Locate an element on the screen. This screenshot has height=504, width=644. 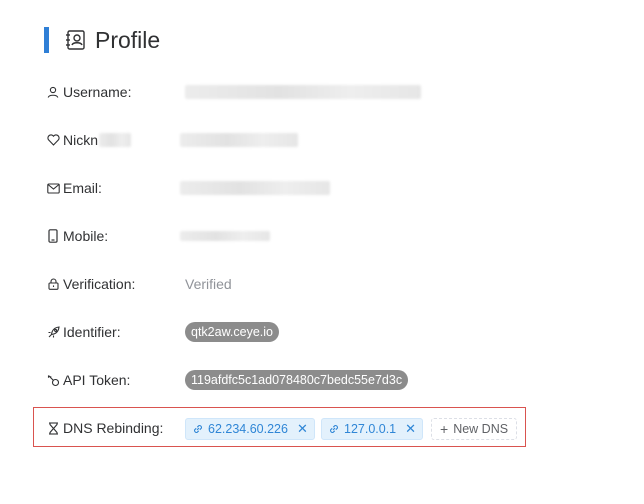
email-label: Email: is located at coordinates (82, 188).